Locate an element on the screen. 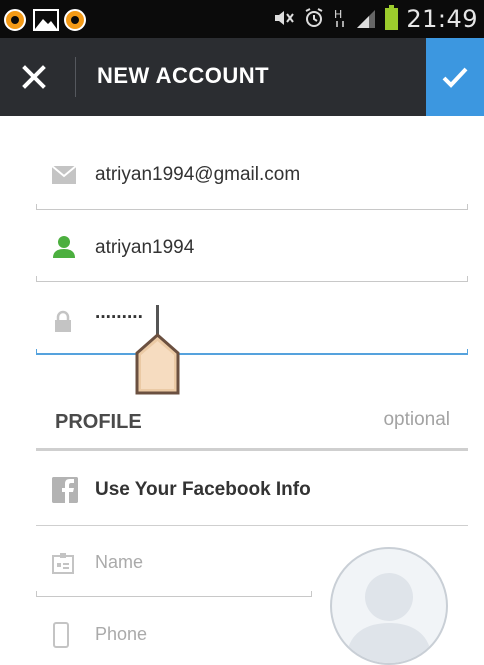  signal-icon is located at coordinates (366, 19).